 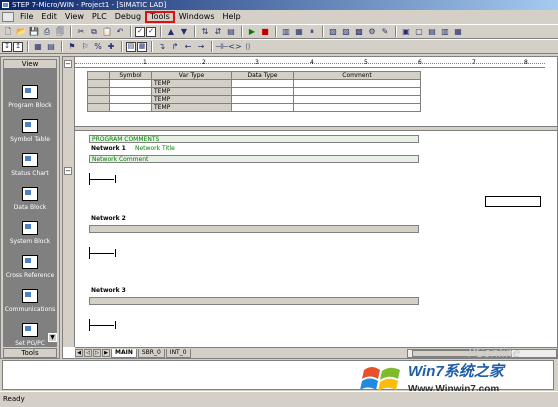 I want to click on selection-box, so click(x=513, y=201).